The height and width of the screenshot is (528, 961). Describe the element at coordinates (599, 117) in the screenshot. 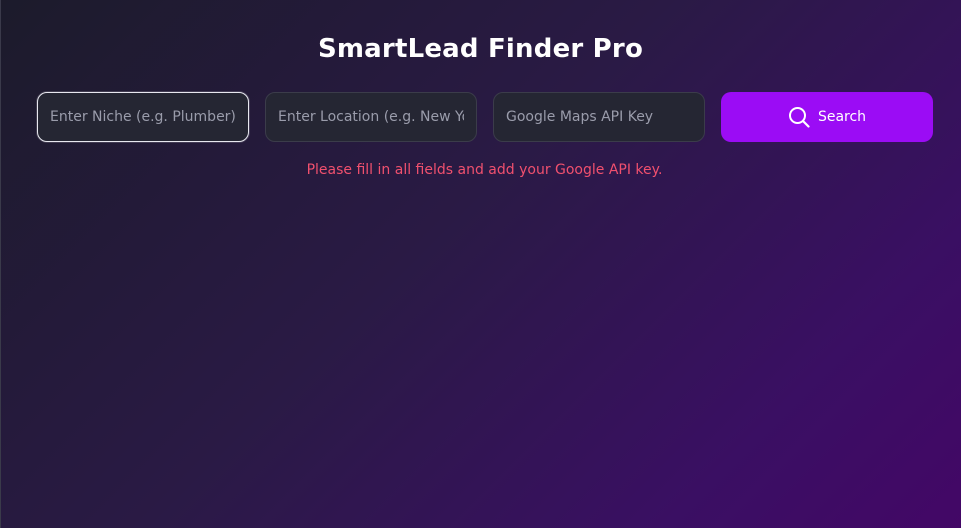

I see `api-key-input` at that location.